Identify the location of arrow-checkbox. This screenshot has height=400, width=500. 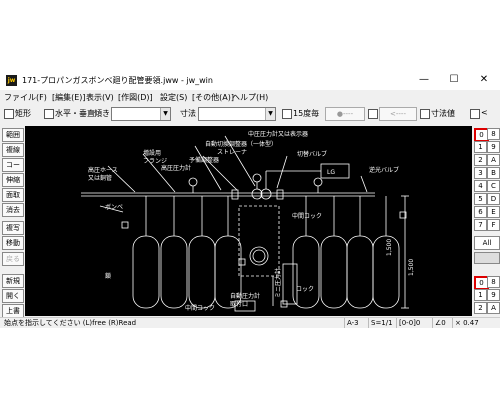
(373, 114).